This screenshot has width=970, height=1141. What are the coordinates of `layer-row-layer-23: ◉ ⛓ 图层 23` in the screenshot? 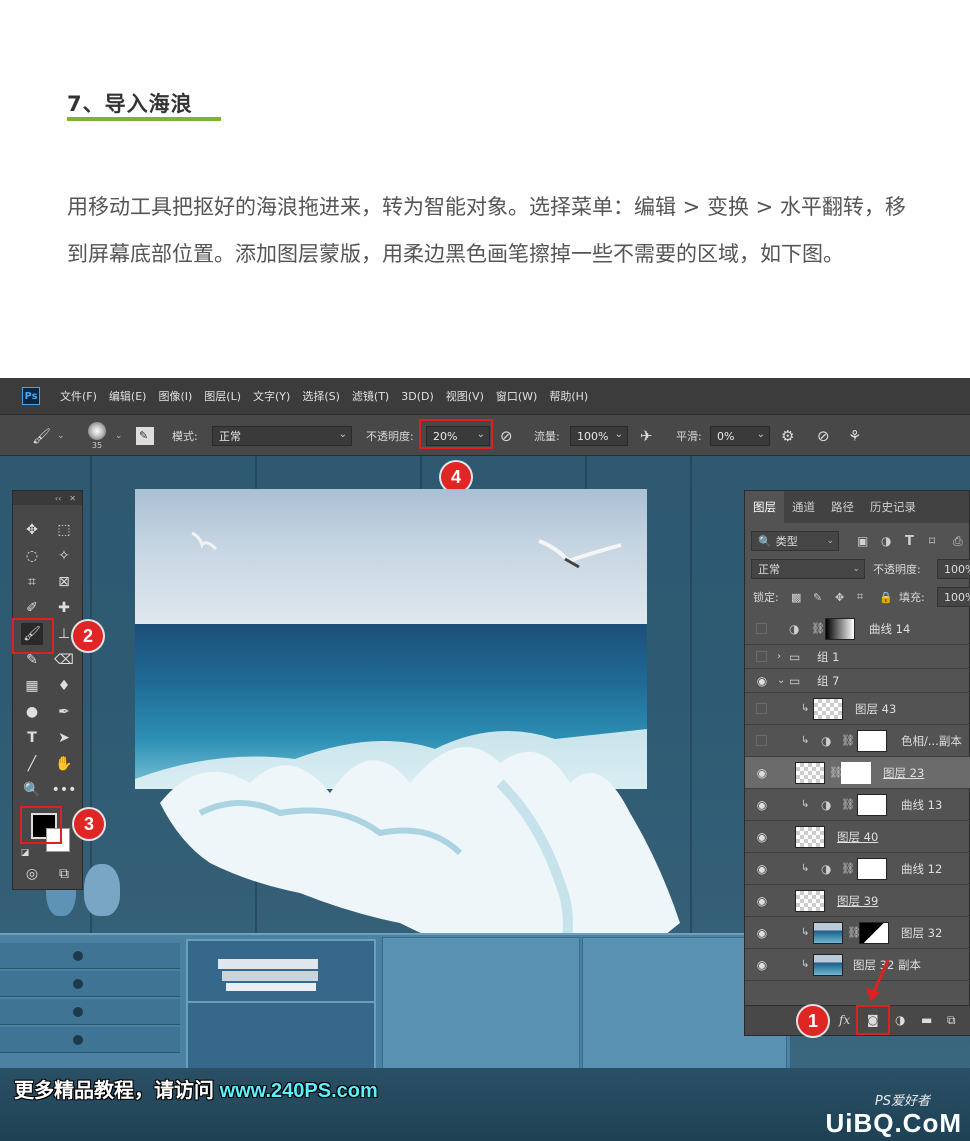 It's located at (857, 773).